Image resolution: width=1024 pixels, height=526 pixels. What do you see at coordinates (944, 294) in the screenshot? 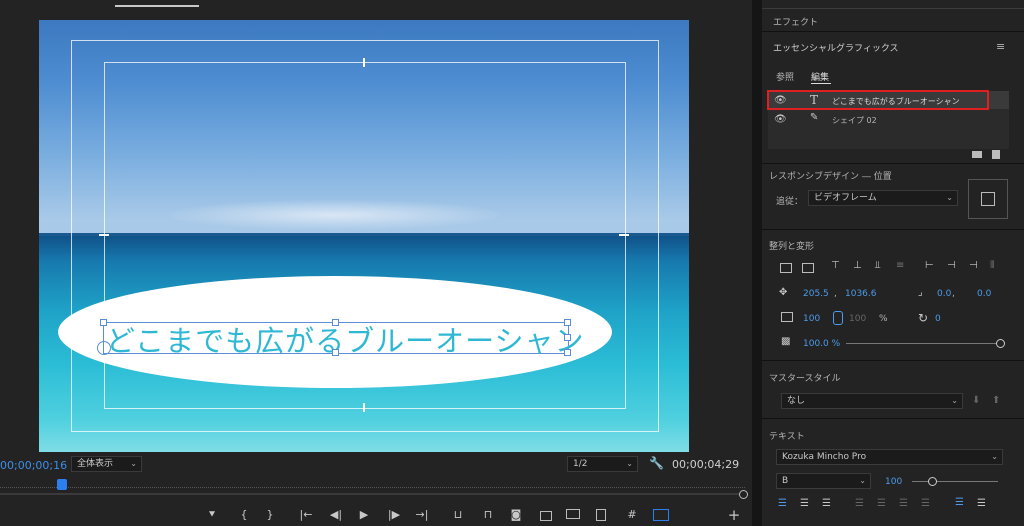
I see `anchor-x-value: 0.0` at bounding box center [944, 294].